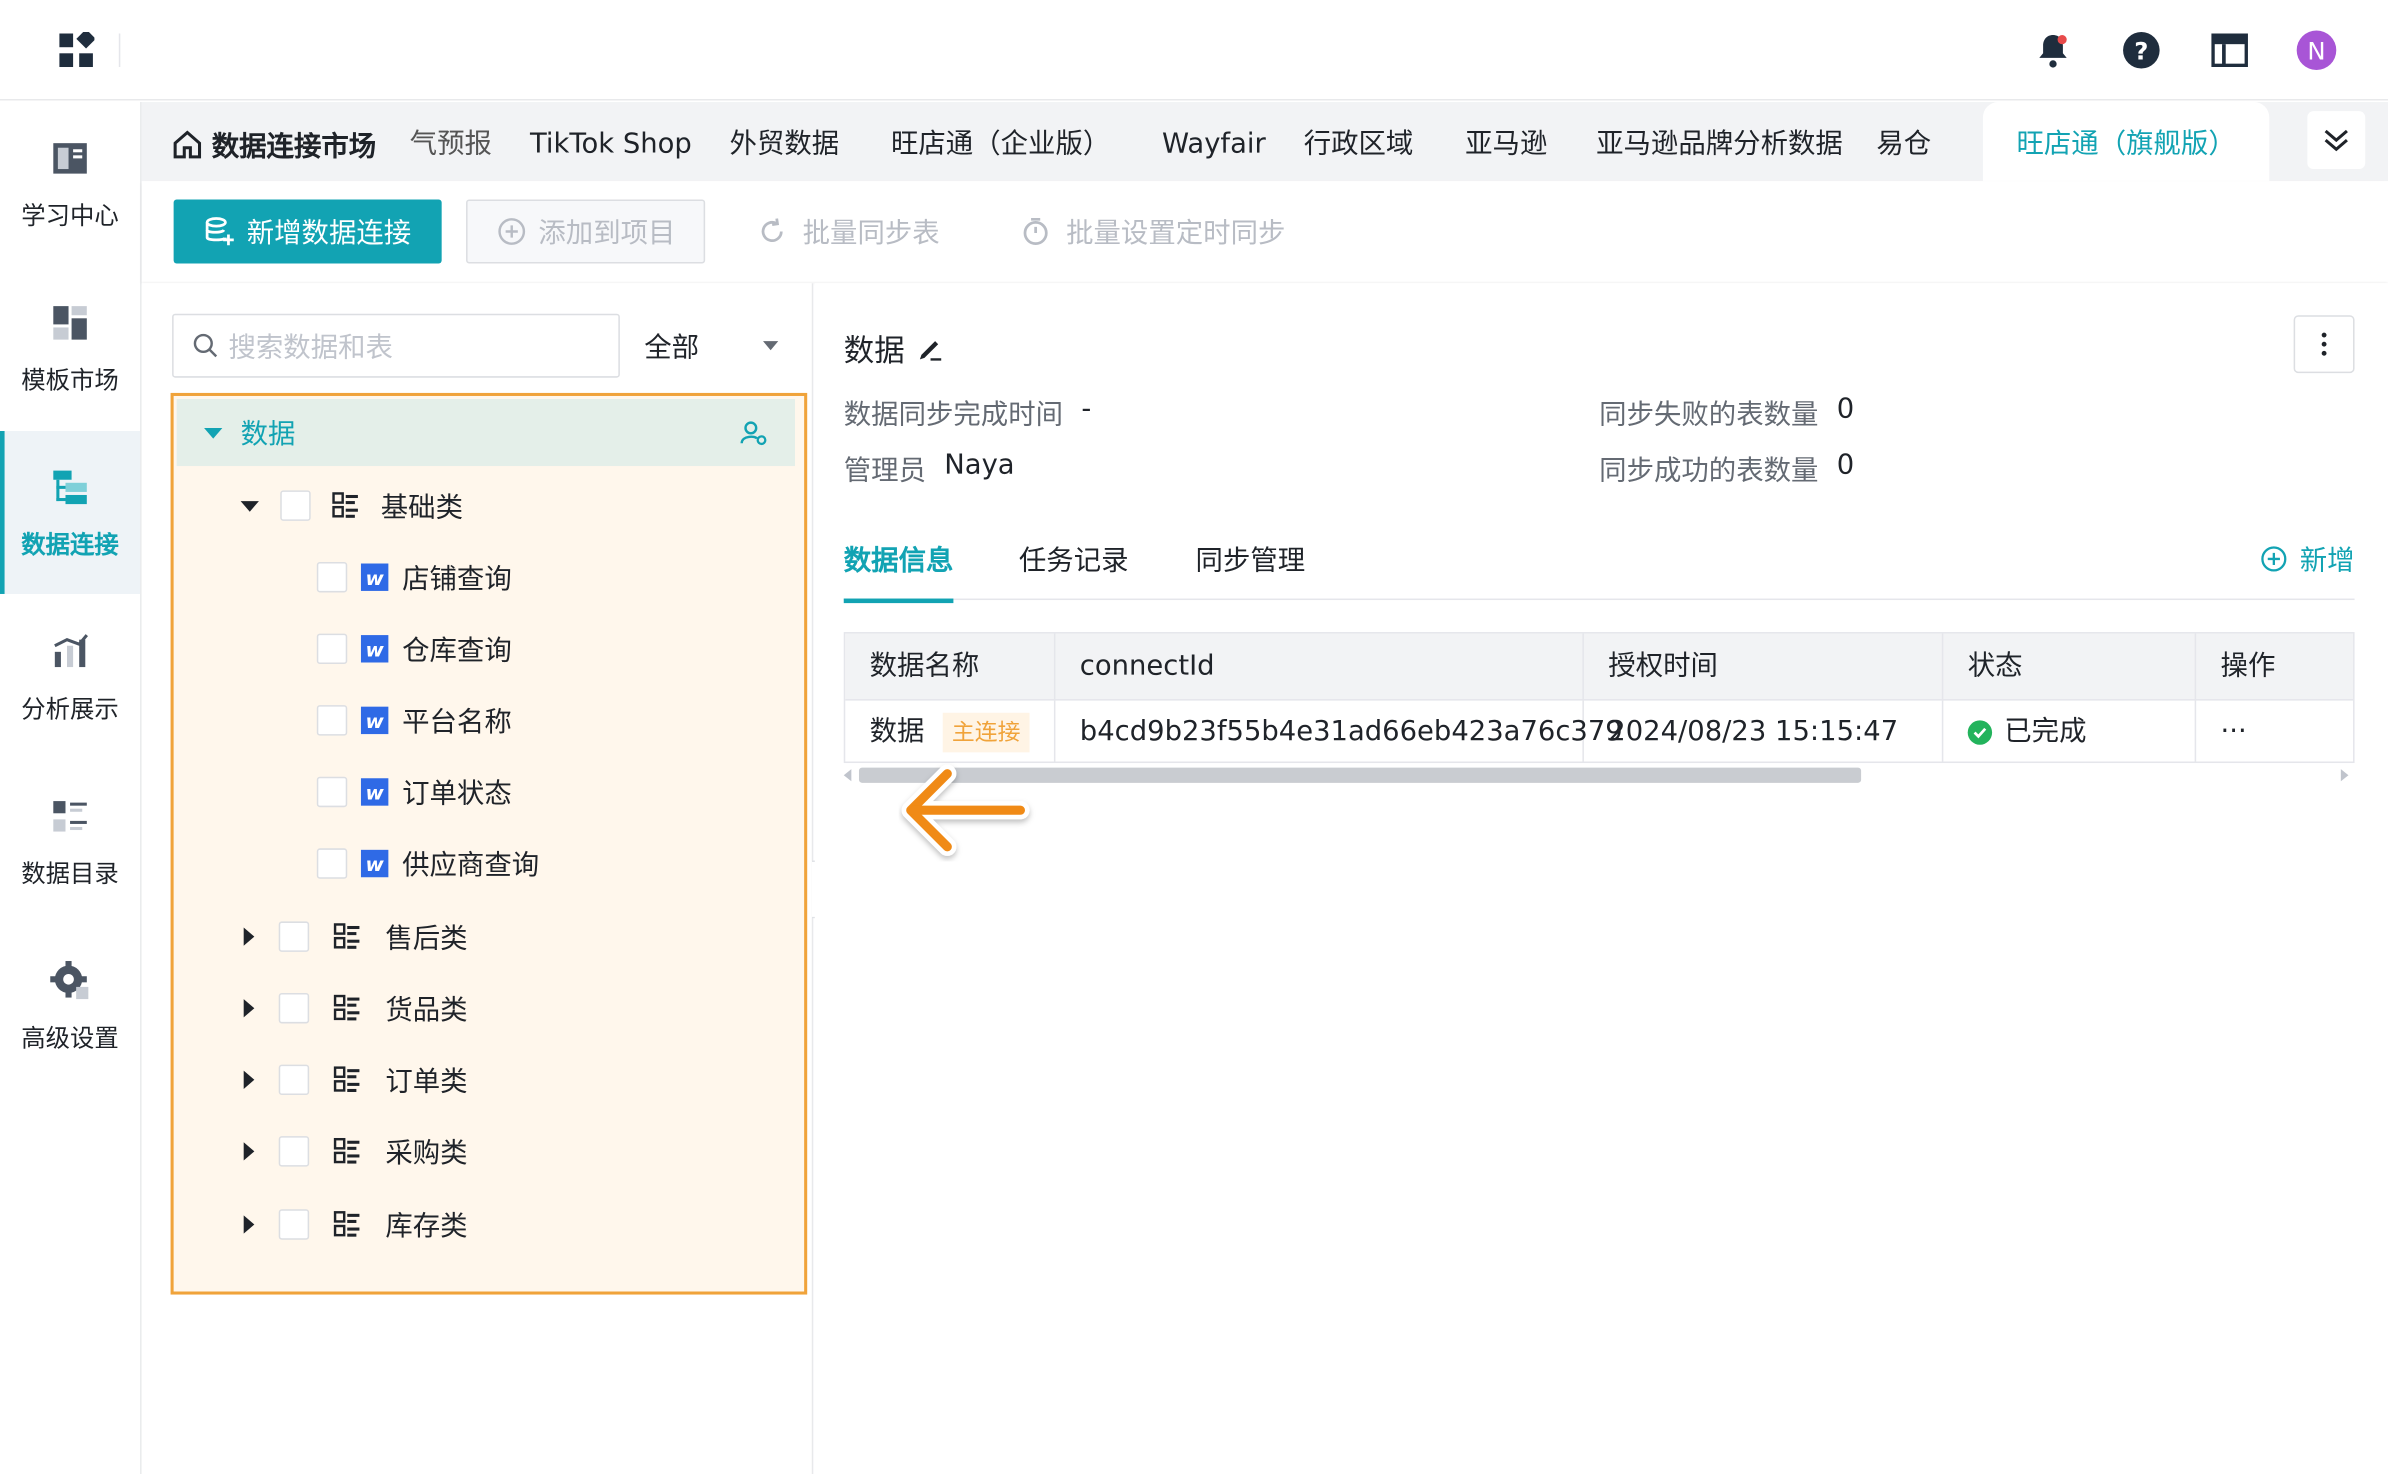  What do you see at coordinates (205, 345) in the screenshot?
I see `search-icon` at bounding box center [205, 345].